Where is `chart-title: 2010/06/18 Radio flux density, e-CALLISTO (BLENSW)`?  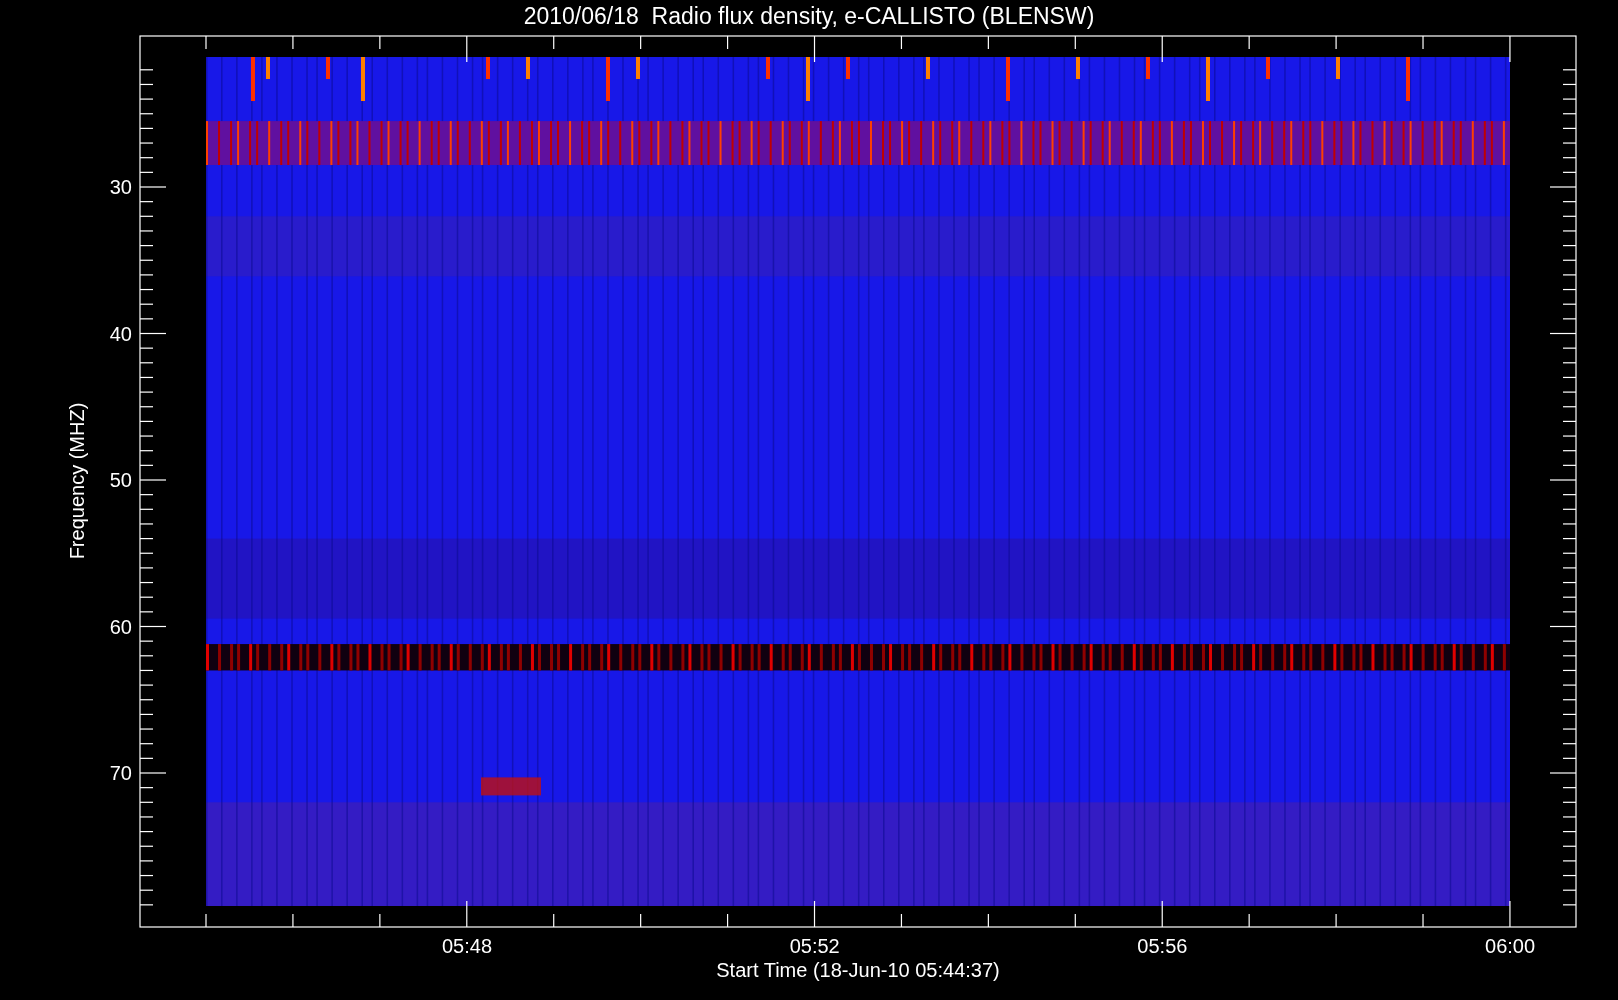 chart-title: 2010/06/18 Radio flux density, e-CALLISTO (BLENSW) is located at coordinates (809, 16).